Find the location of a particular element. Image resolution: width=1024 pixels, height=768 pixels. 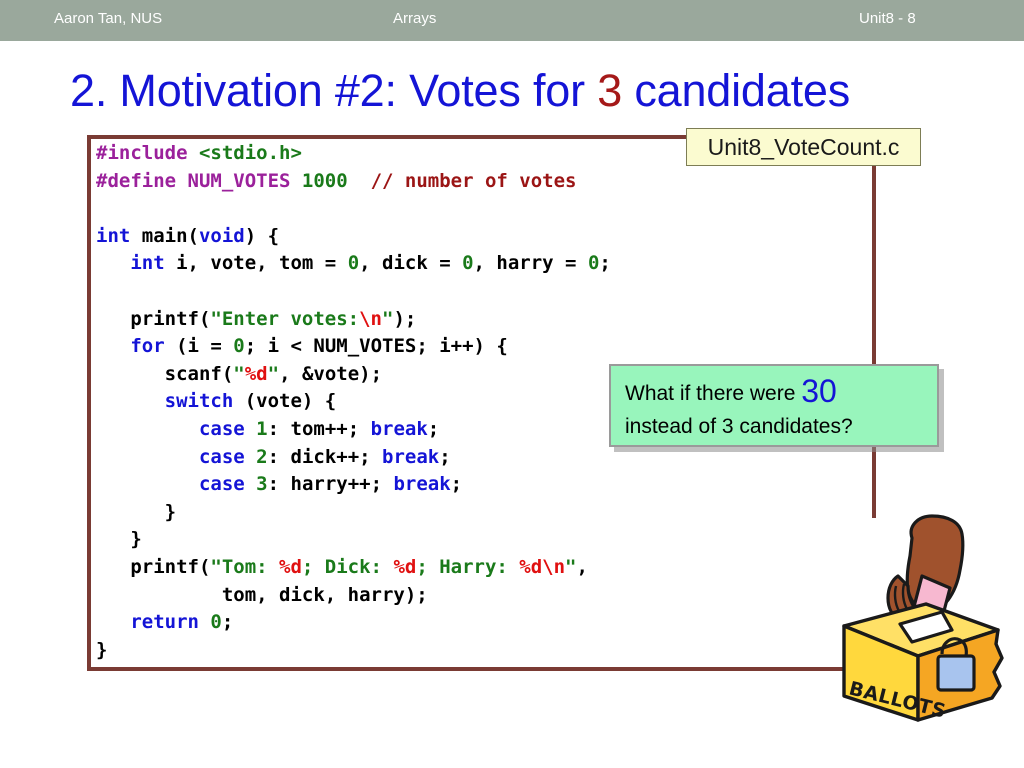

header-topic: Arrays is located at coordinates (415, 18).